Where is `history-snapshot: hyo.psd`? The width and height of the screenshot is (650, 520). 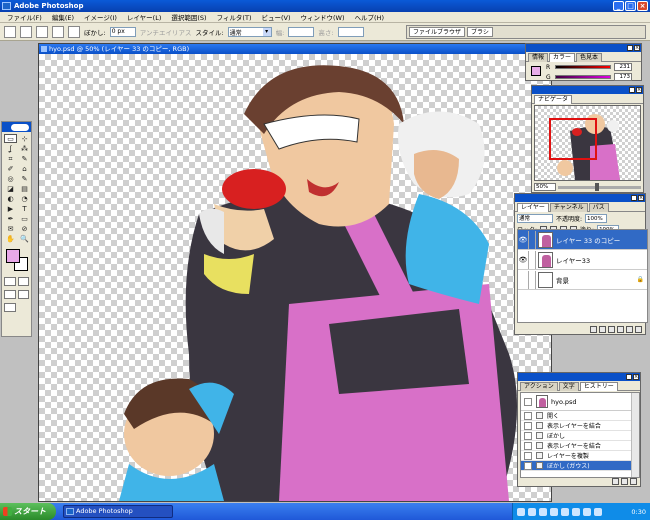
history-snapshot: hyo.psd is located at coordinates (580, 402).